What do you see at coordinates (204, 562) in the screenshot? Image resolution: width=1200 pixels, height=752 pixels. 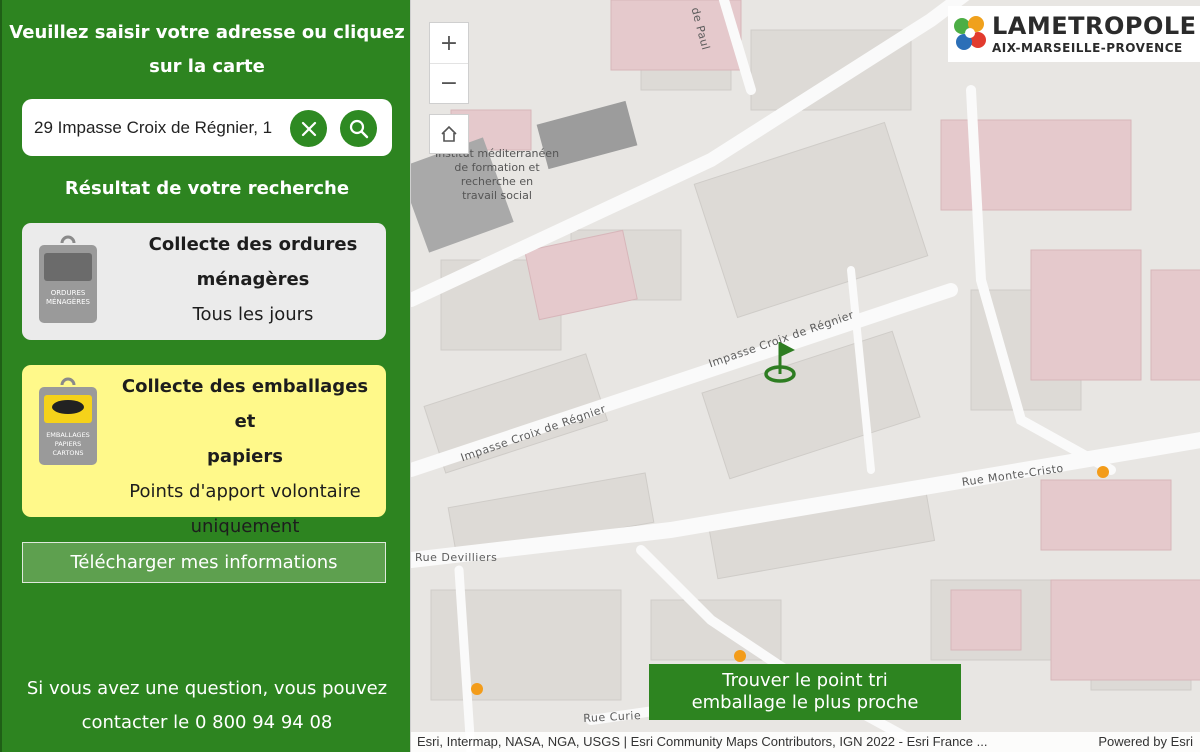 I see `download-info-button: Télécharger mes informations` at bounding box center [204, 562].